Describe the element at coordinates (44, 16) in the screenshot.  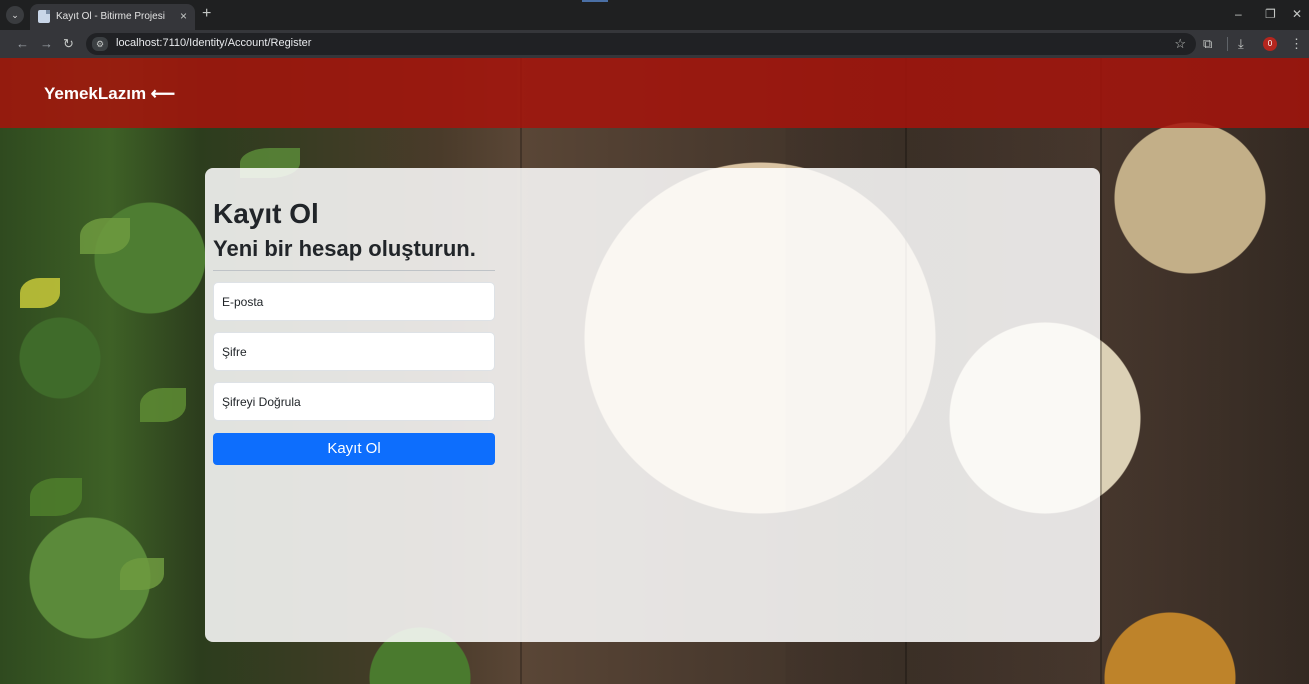
I see `page-favicon-icon` at that location.